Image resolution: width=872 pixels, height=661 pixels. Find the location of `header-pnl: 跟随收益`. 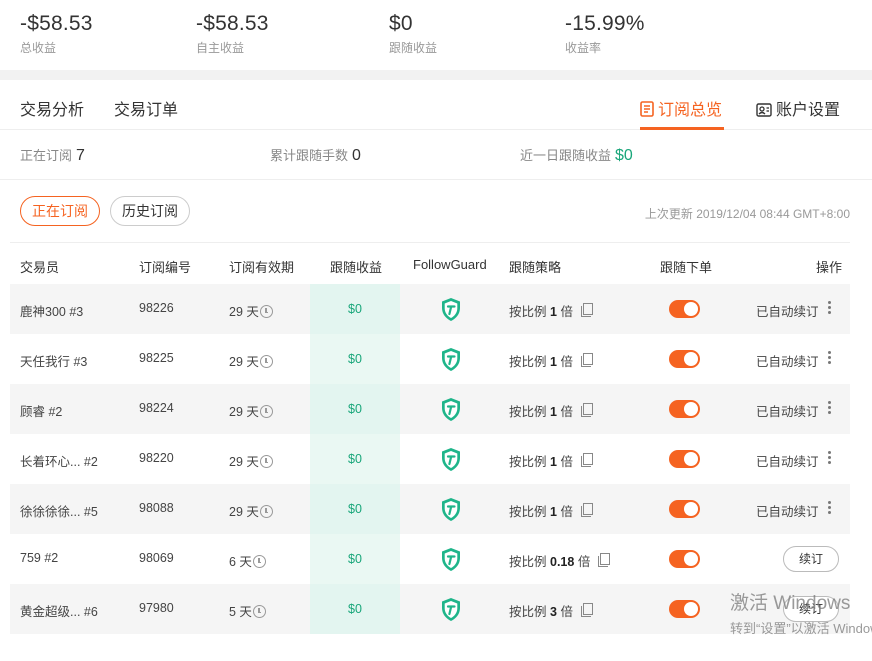

header-pnl: 跟随收益 is located at coordinates (356, 267).